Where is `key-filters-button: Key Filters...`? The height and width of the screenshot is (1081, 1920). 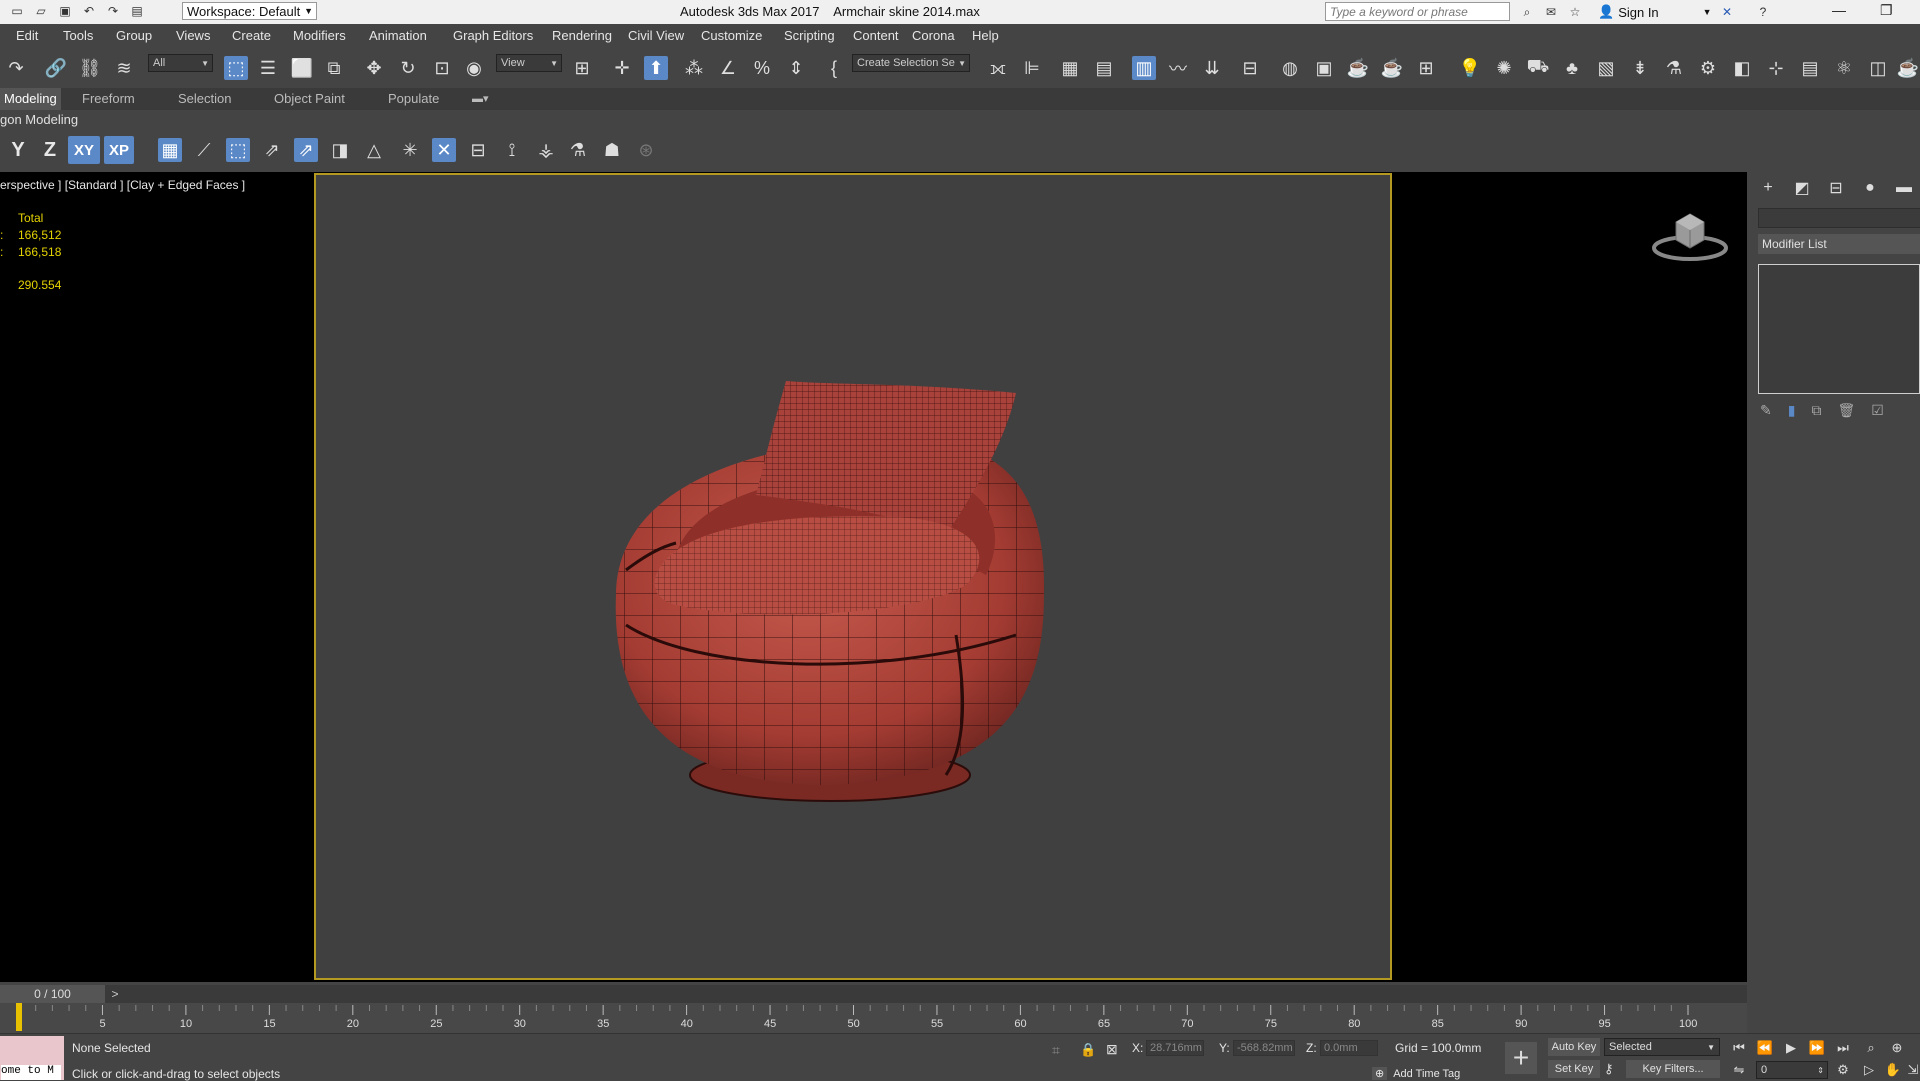 key-filters-button: Key Filters... is located at coordinates (1673, 1069).